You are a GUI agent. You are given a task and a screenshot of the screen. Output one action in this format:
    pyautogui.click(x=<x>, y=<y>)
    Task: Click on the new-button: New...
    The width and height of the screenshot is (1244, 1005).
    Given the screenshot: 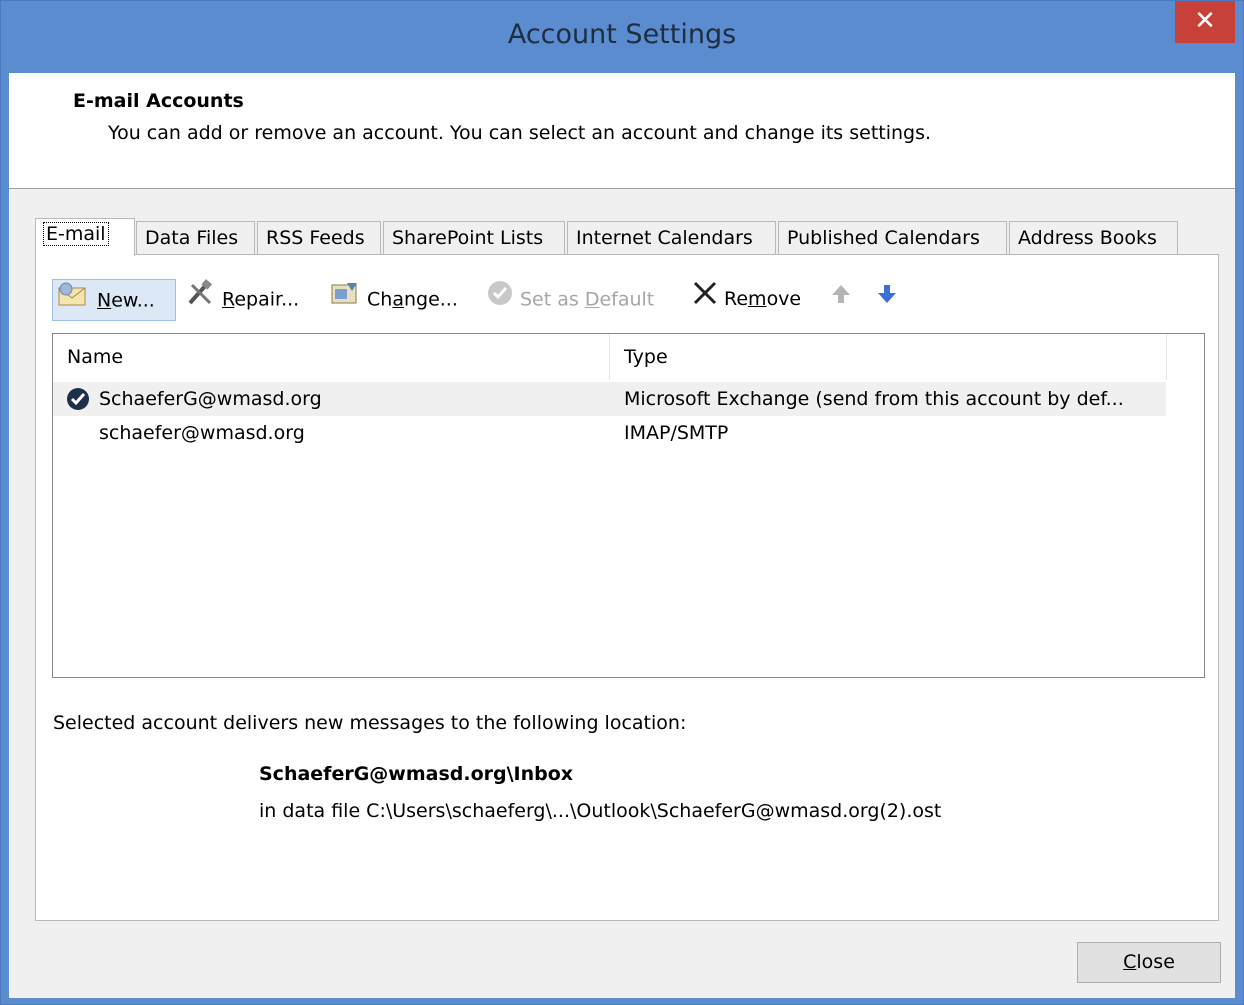 What is the action you would take?
    pyautogui.click(x=114, y=300)
    